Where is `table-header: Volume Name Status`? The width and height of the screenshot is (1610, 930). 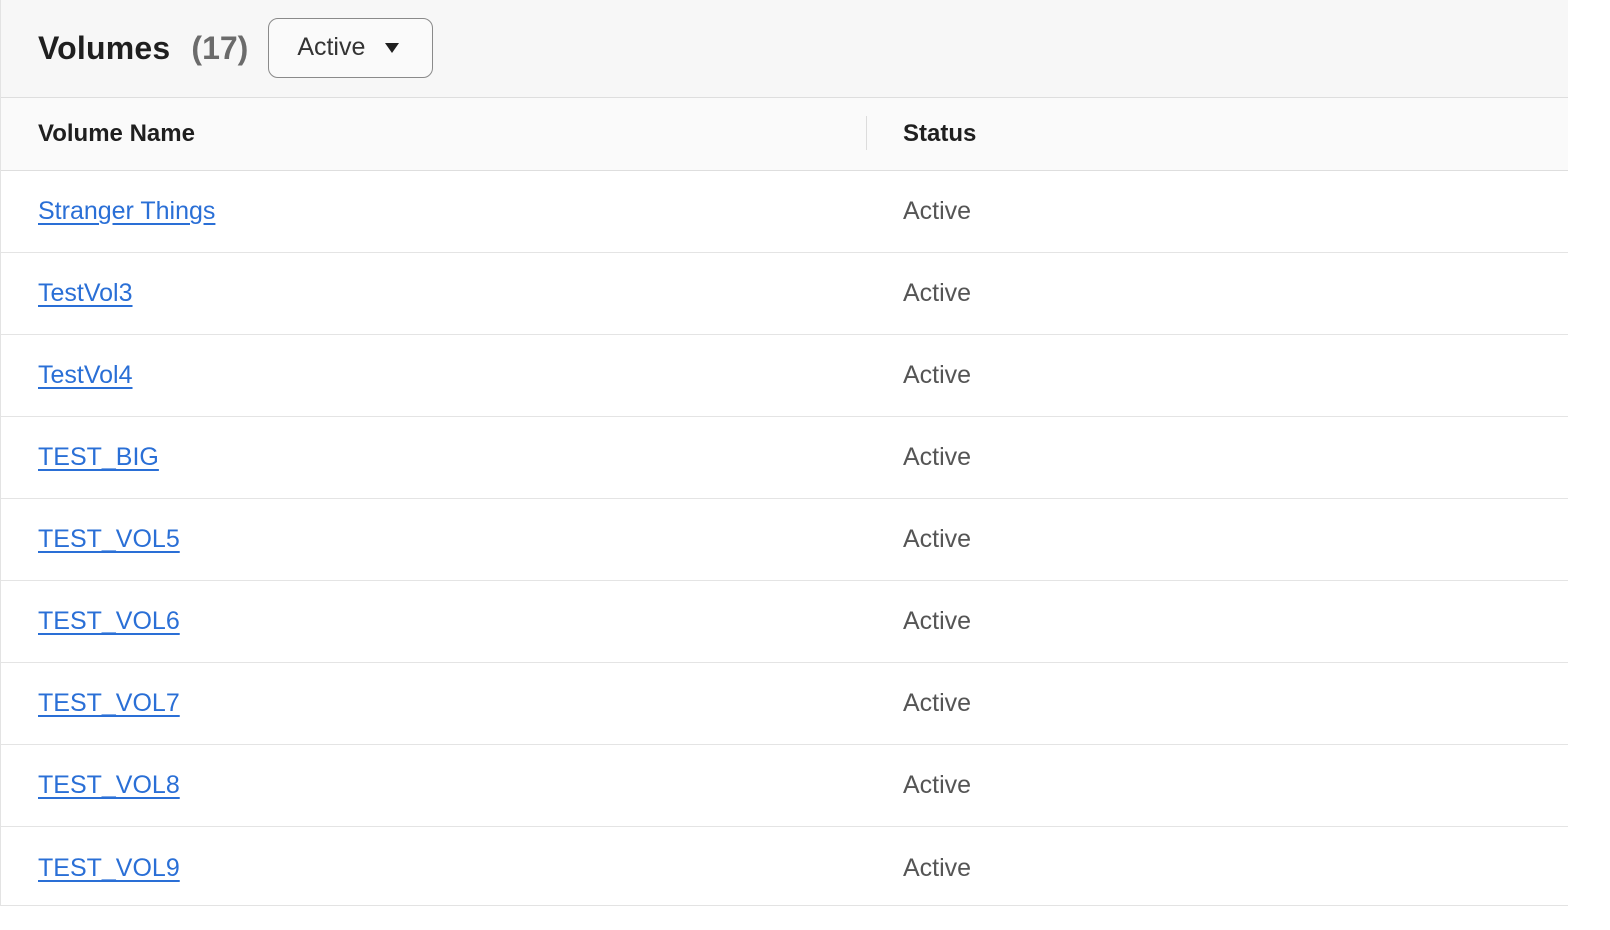 table-header: Volume Name Status is located at coordinates (784, 134).